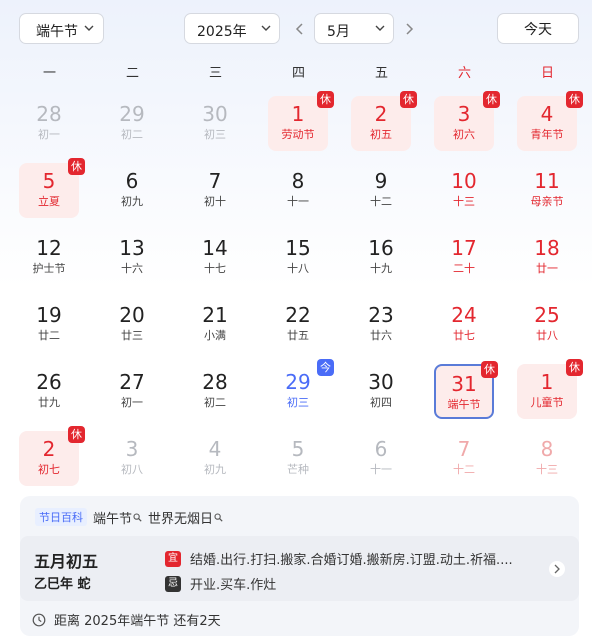 The image size is (592, 639). Describe the element at coordinates (117, 517) in the screenshot. I see `festival-link: 端午节` at that location.